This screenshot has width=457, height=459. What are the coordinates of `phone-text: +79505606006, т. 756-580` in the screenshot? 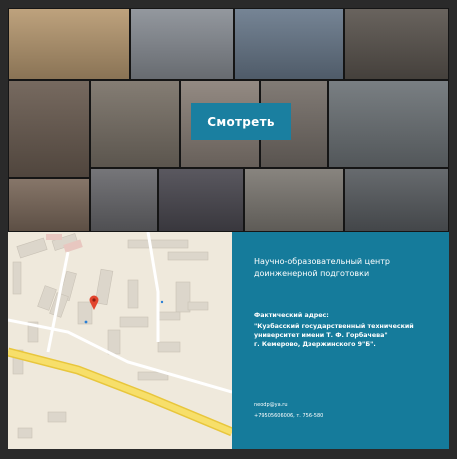 It's located at (289, 416).